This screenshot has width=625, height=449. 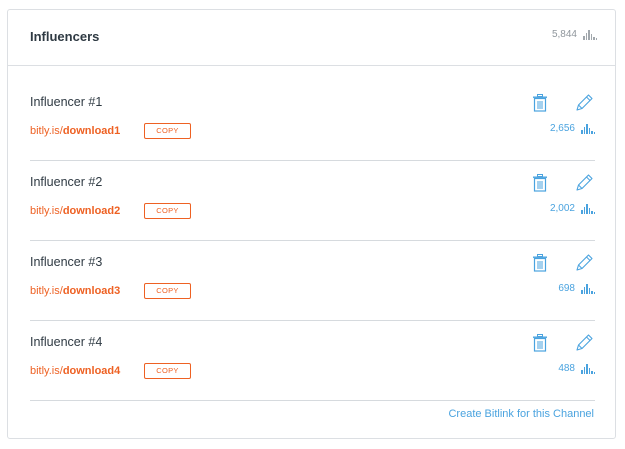 What do you see at coordinates (91, 291) in the screenshot?
I see `bitlink-slug: download3` at bounding box center [91, 291].